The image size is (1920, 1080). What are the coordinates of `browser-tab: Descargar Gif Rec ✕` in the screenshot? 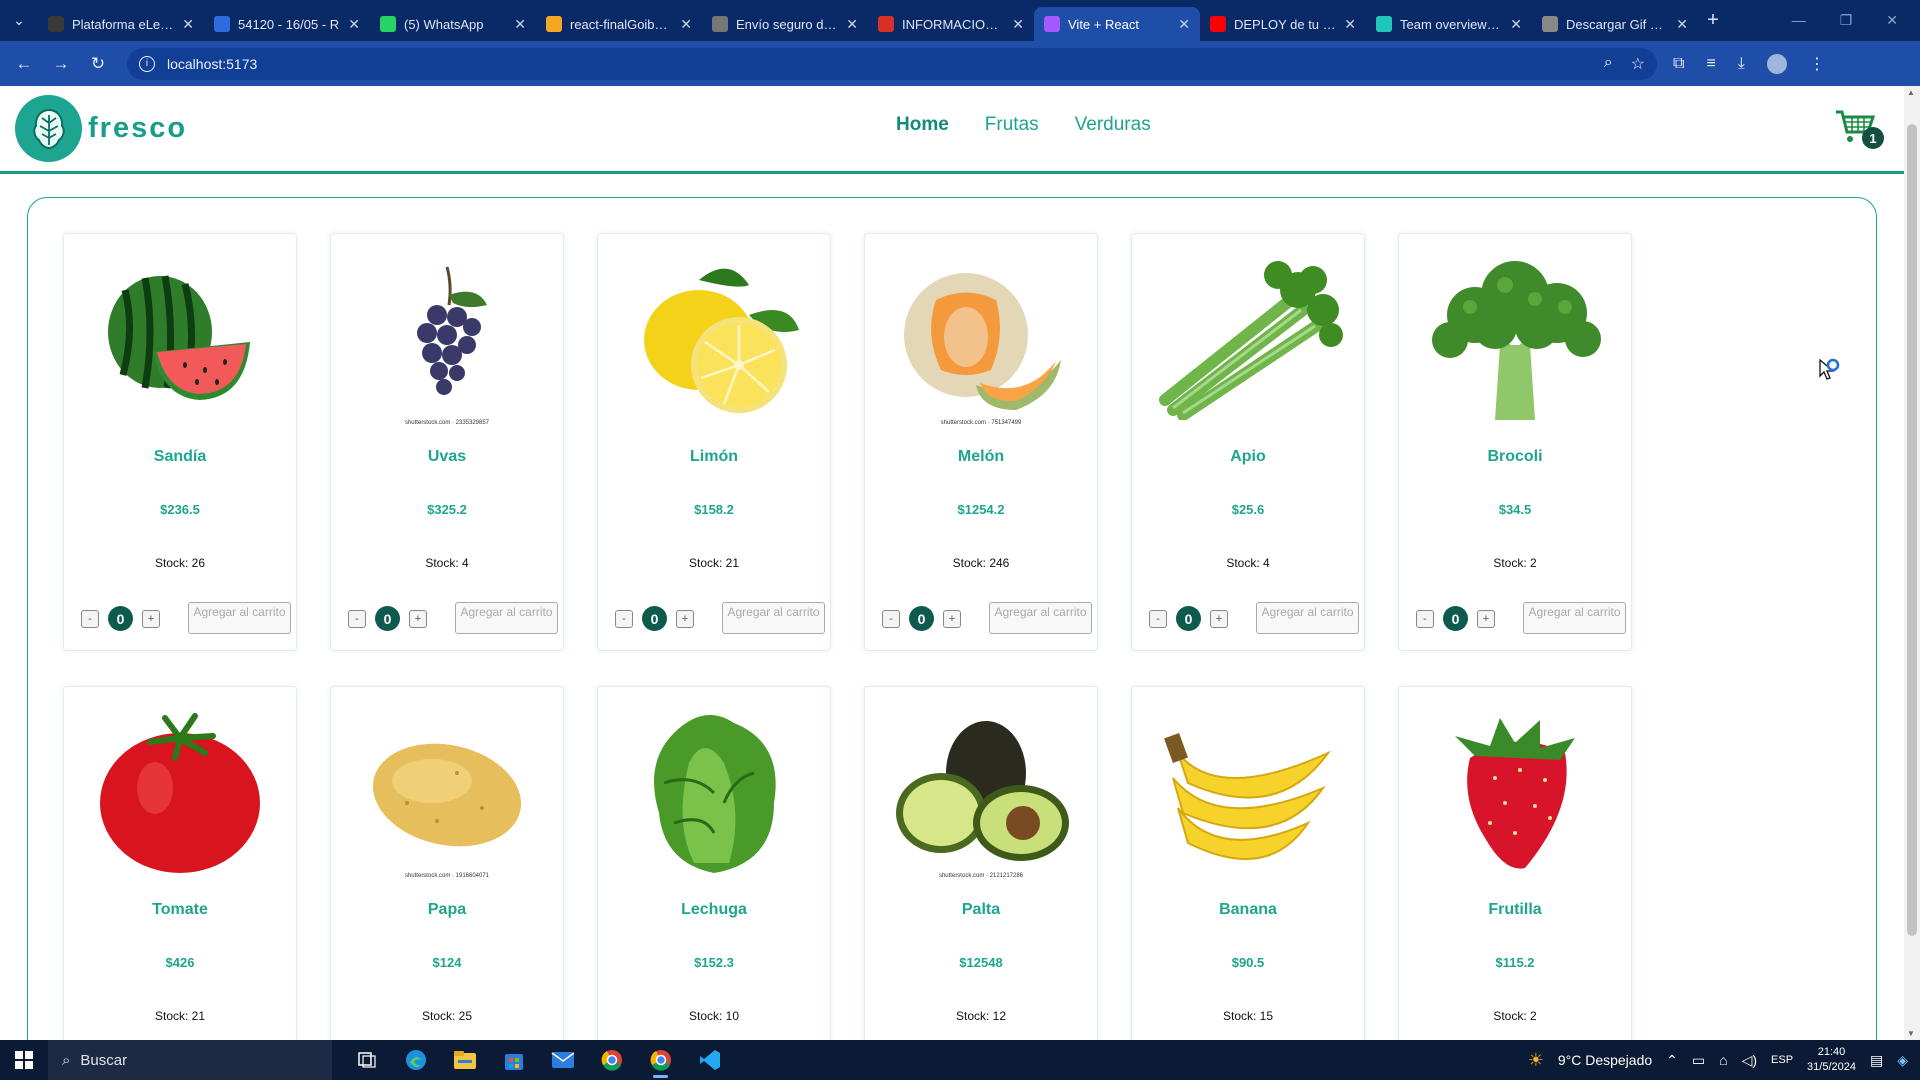 It's located at (1615, 24).